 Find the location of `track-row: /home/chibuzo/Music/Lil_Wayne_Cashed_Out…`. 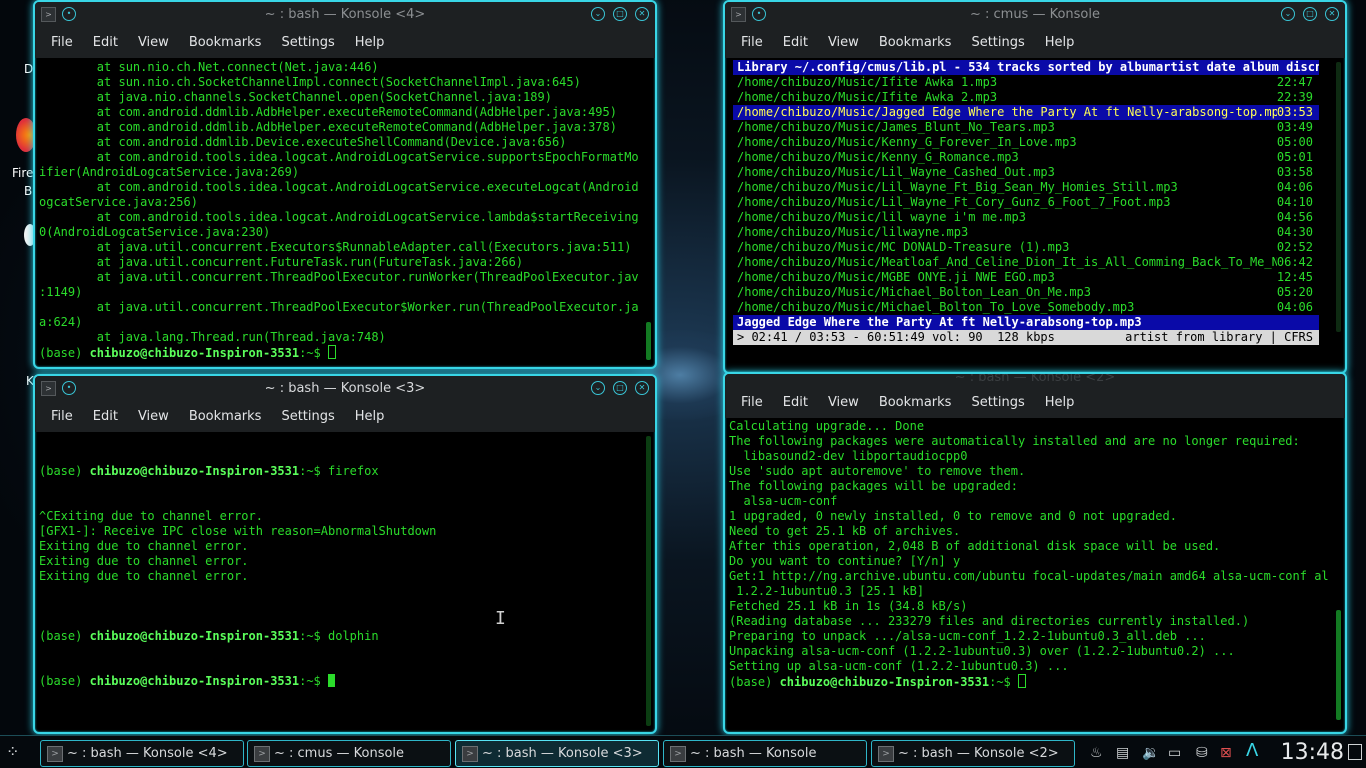

track-row: /home/chibuzo/Music/Lil_Wayne_Cashed_Out… is located at coordinates (1026, 172).